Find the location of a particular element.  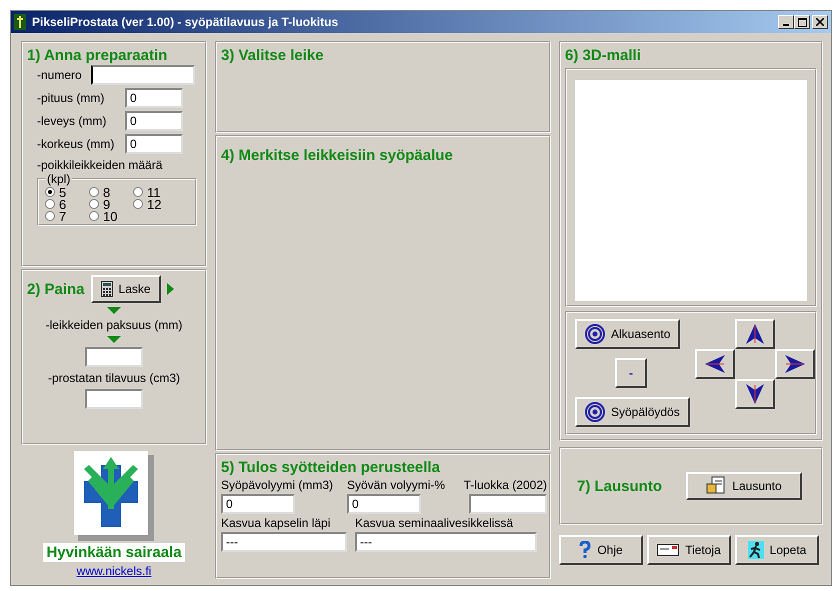

window-title: PikseliProstata (ver 1.00) - syöpätilavuus ja T-luokitus is located at coordinates (185, 22).